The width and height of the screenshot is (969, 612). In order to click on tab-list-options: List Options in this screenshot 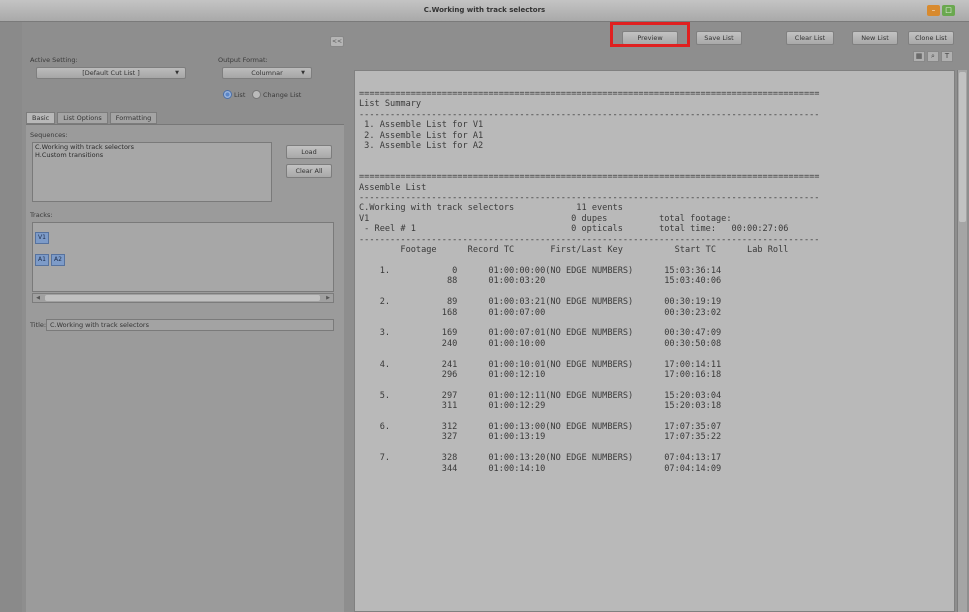, I will do `click(82, 118)`.